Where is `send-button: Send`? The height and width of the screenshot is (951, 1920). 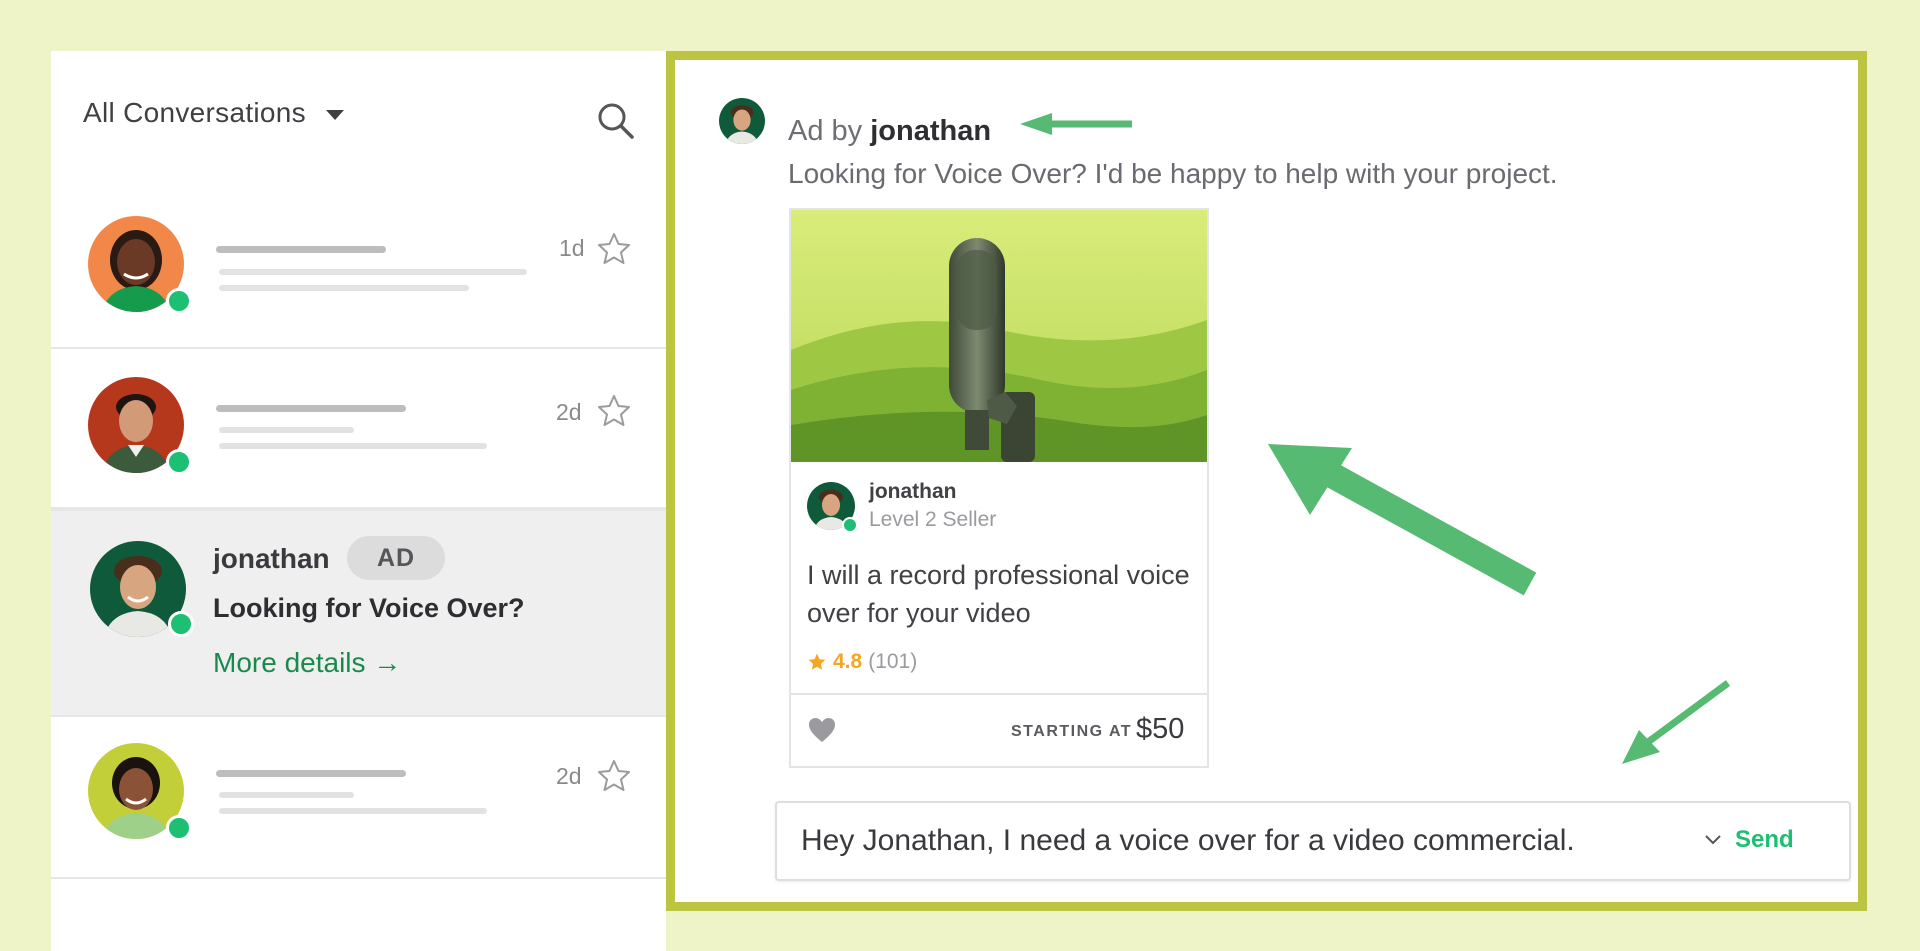 send-button: Send is located at coordinates (1764, 840).